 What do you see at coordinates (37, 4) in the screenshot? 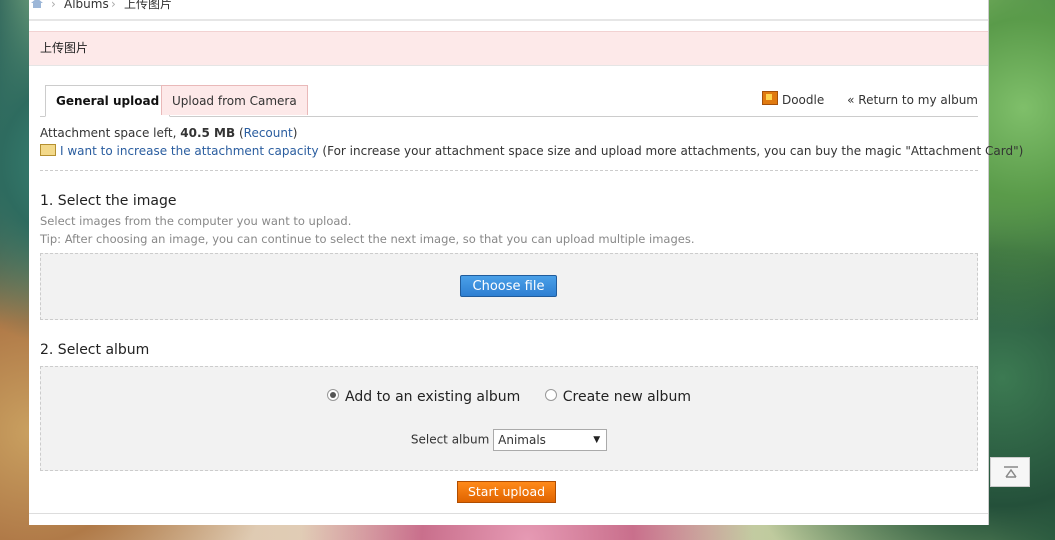
I see `home-icon` at bounding box center [37, 4].